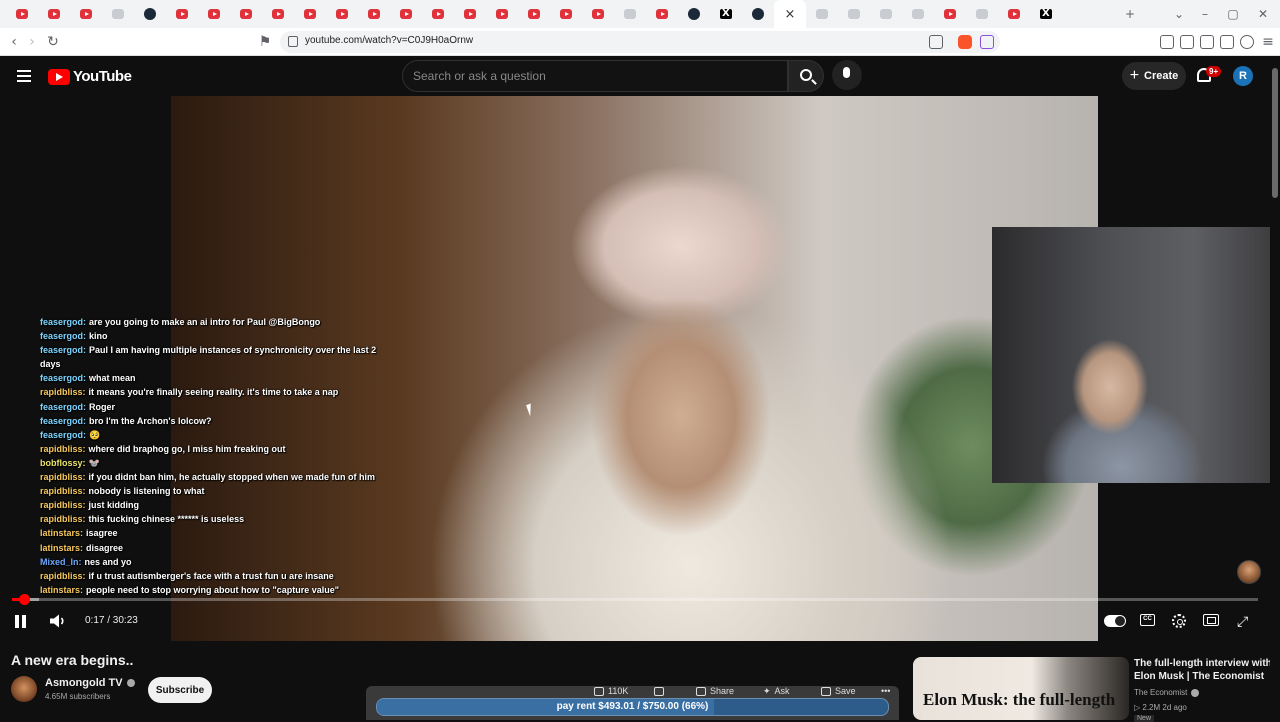  What do you see at coordinates (611, 691) in the screenshot?
I see `like-button: 110K` at bounding box center [611, 691].